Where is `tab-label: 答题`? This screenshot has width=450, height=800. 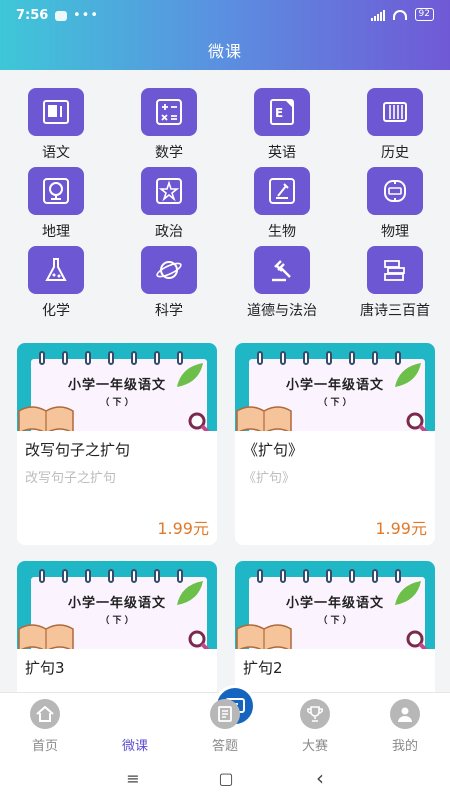
tab-label: 答题 is located at coordinates (224, 746).